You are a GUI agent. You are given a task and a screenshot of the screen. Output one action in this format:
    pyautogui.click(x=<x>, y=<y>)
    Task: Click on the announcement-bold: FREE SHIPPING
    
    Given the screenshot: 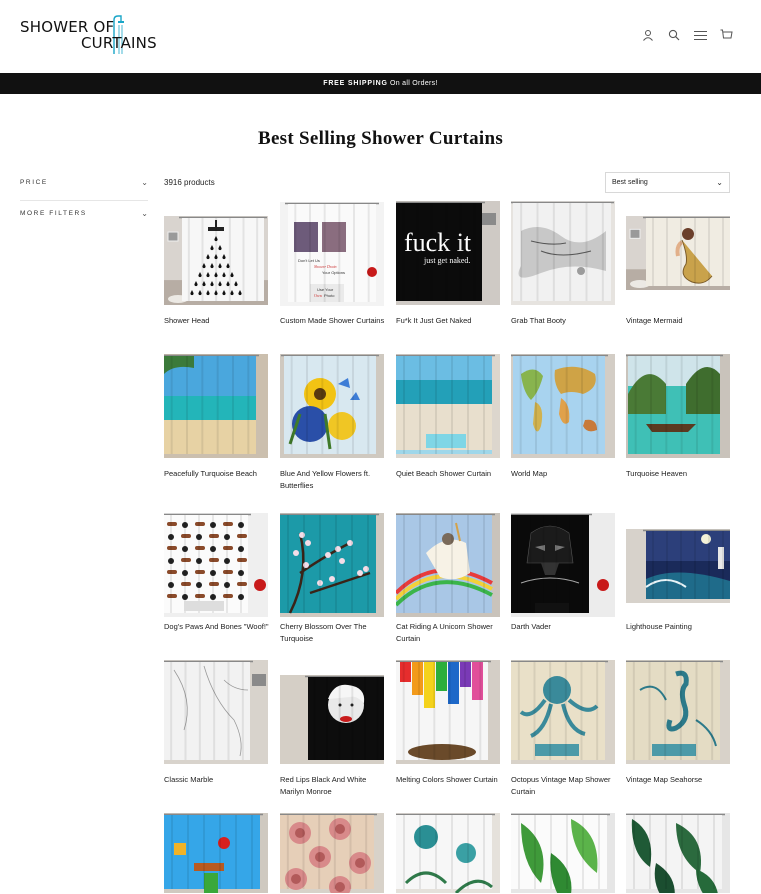 What is the action you would take?
    pyautogui.click(x=355, y=83)
    